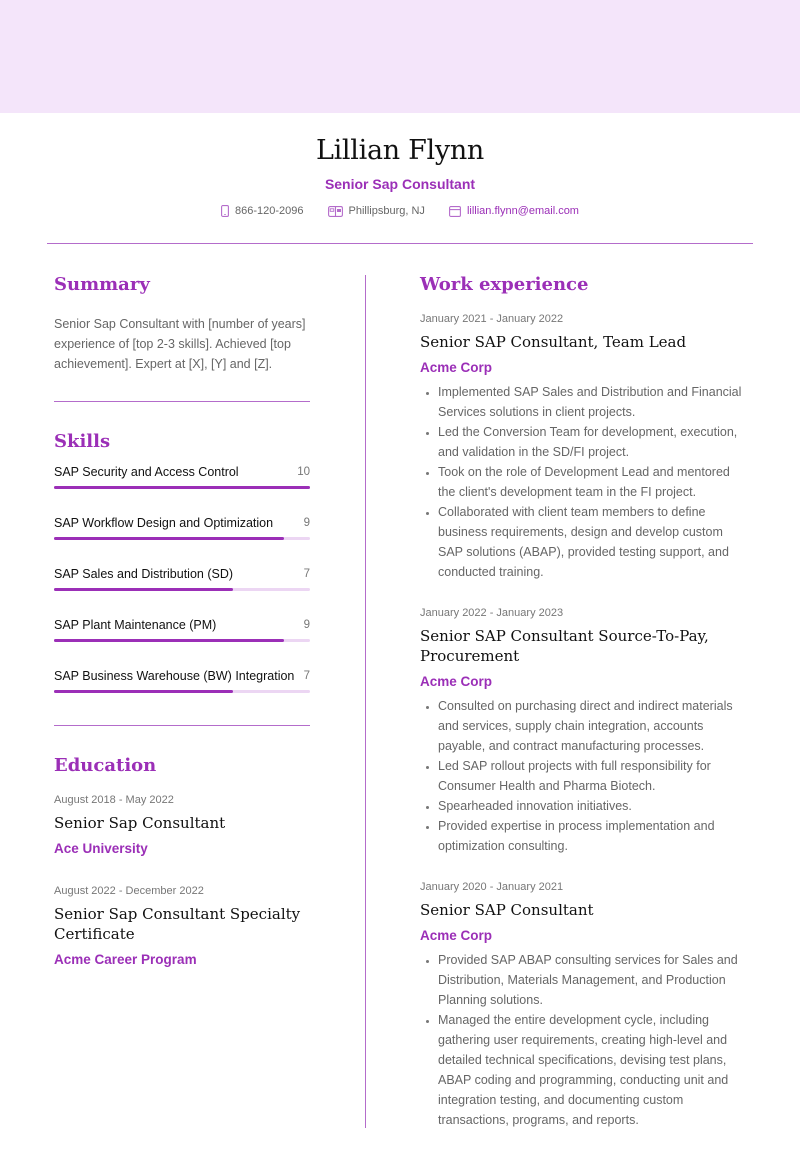 Image resolution: width=800 pixels, height=1154 pixels. What do you see at coordinates (400, 243) in the screenshot?
I see `header-divider` at bounding box center [400, 243].